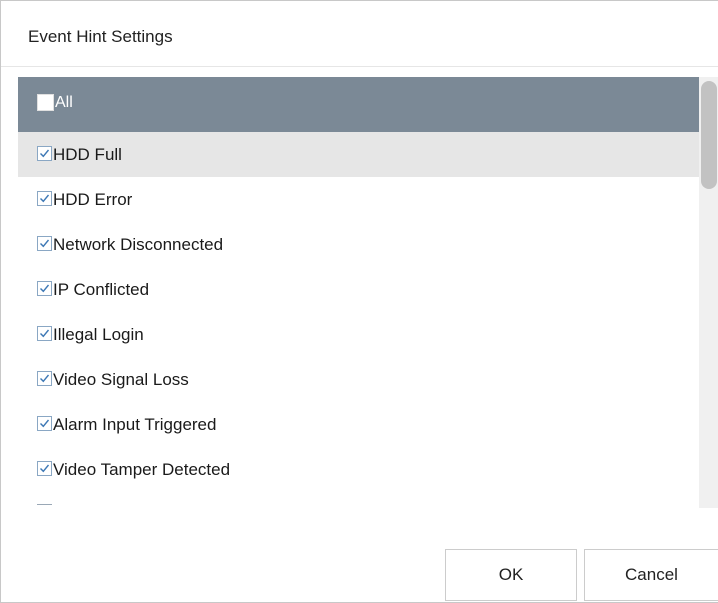  I want to click on item-label: Video Signal Loss, so click(121, 379).